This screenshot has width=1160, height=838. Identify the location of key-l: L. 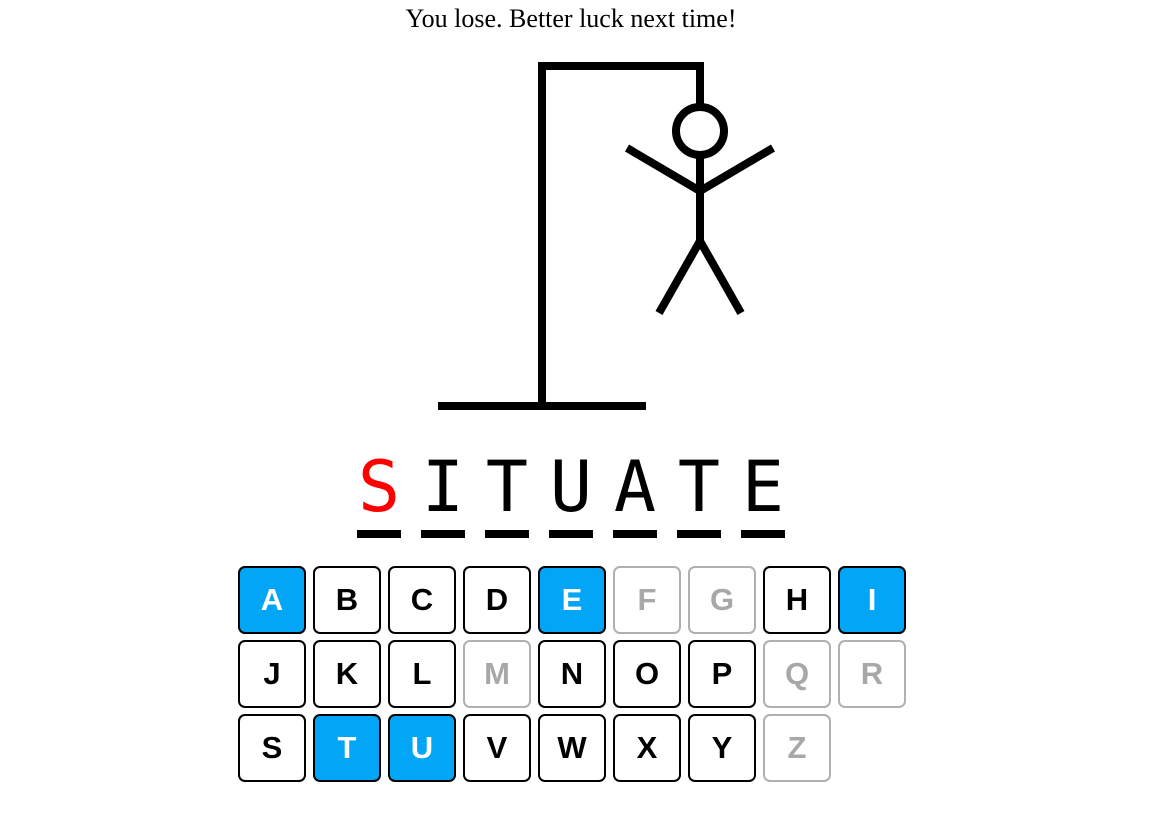
(422, 674).